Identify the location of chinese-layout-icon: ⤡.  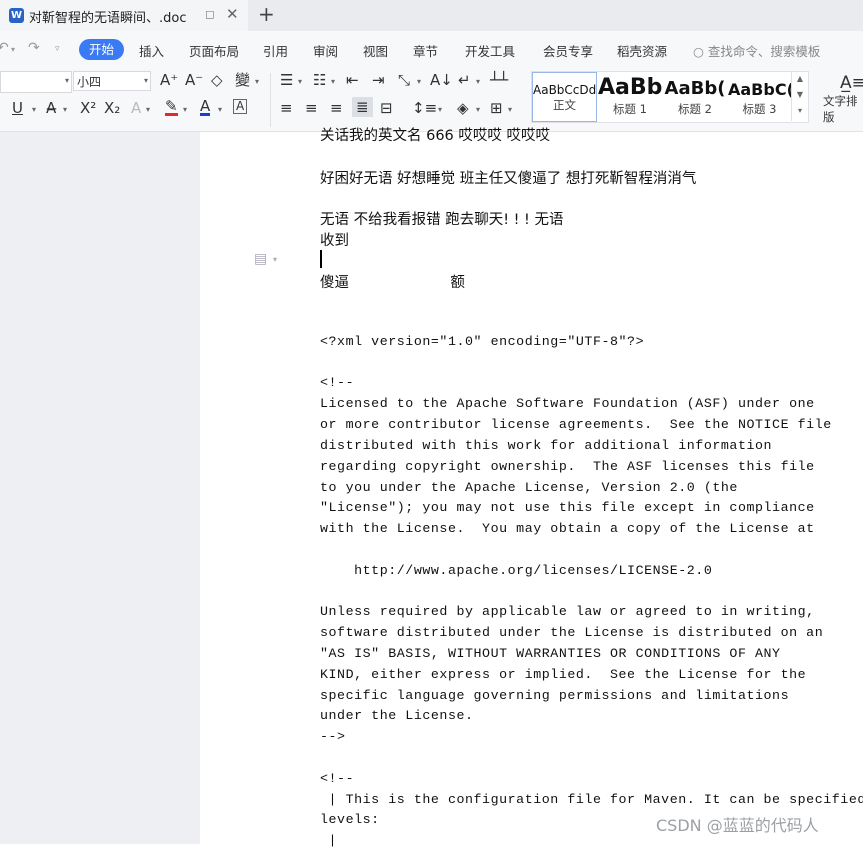
(404, 80).